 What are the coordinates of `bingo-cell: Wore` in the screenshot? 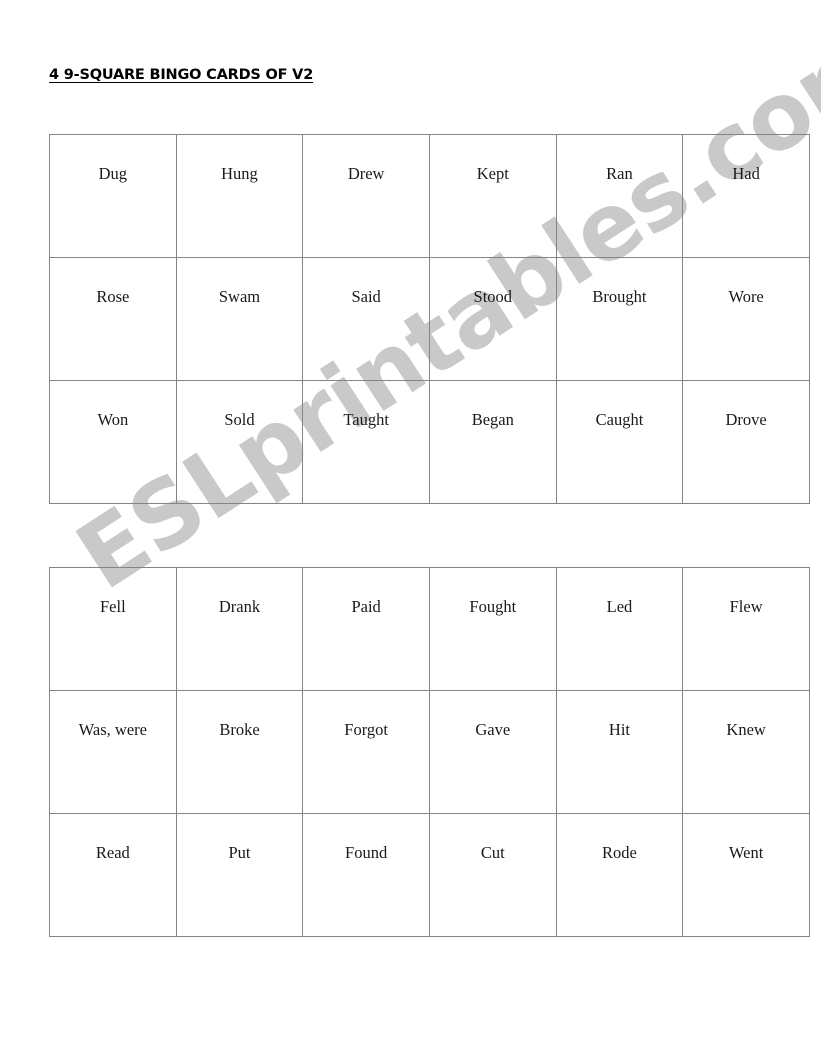 It's located at (746, 319).